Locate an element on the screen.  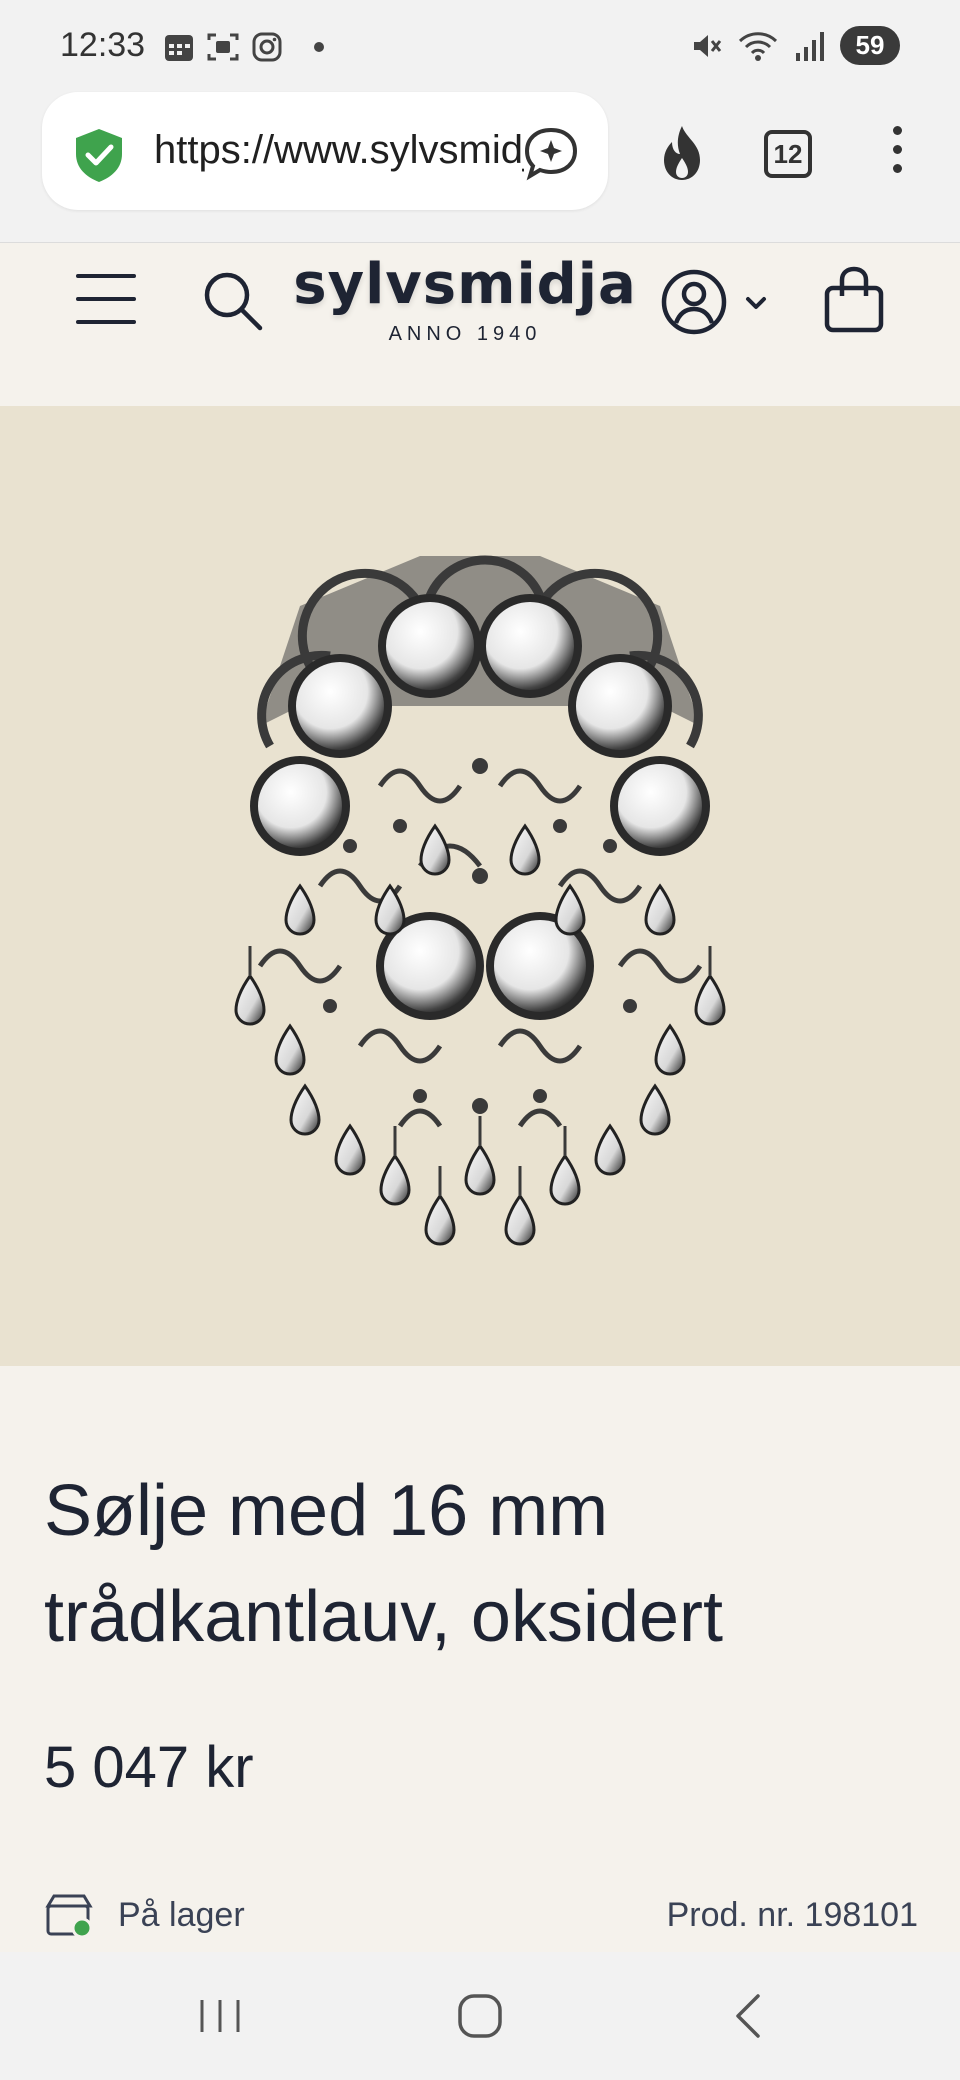
status-notification-icons is located at coordinates (243, 47).